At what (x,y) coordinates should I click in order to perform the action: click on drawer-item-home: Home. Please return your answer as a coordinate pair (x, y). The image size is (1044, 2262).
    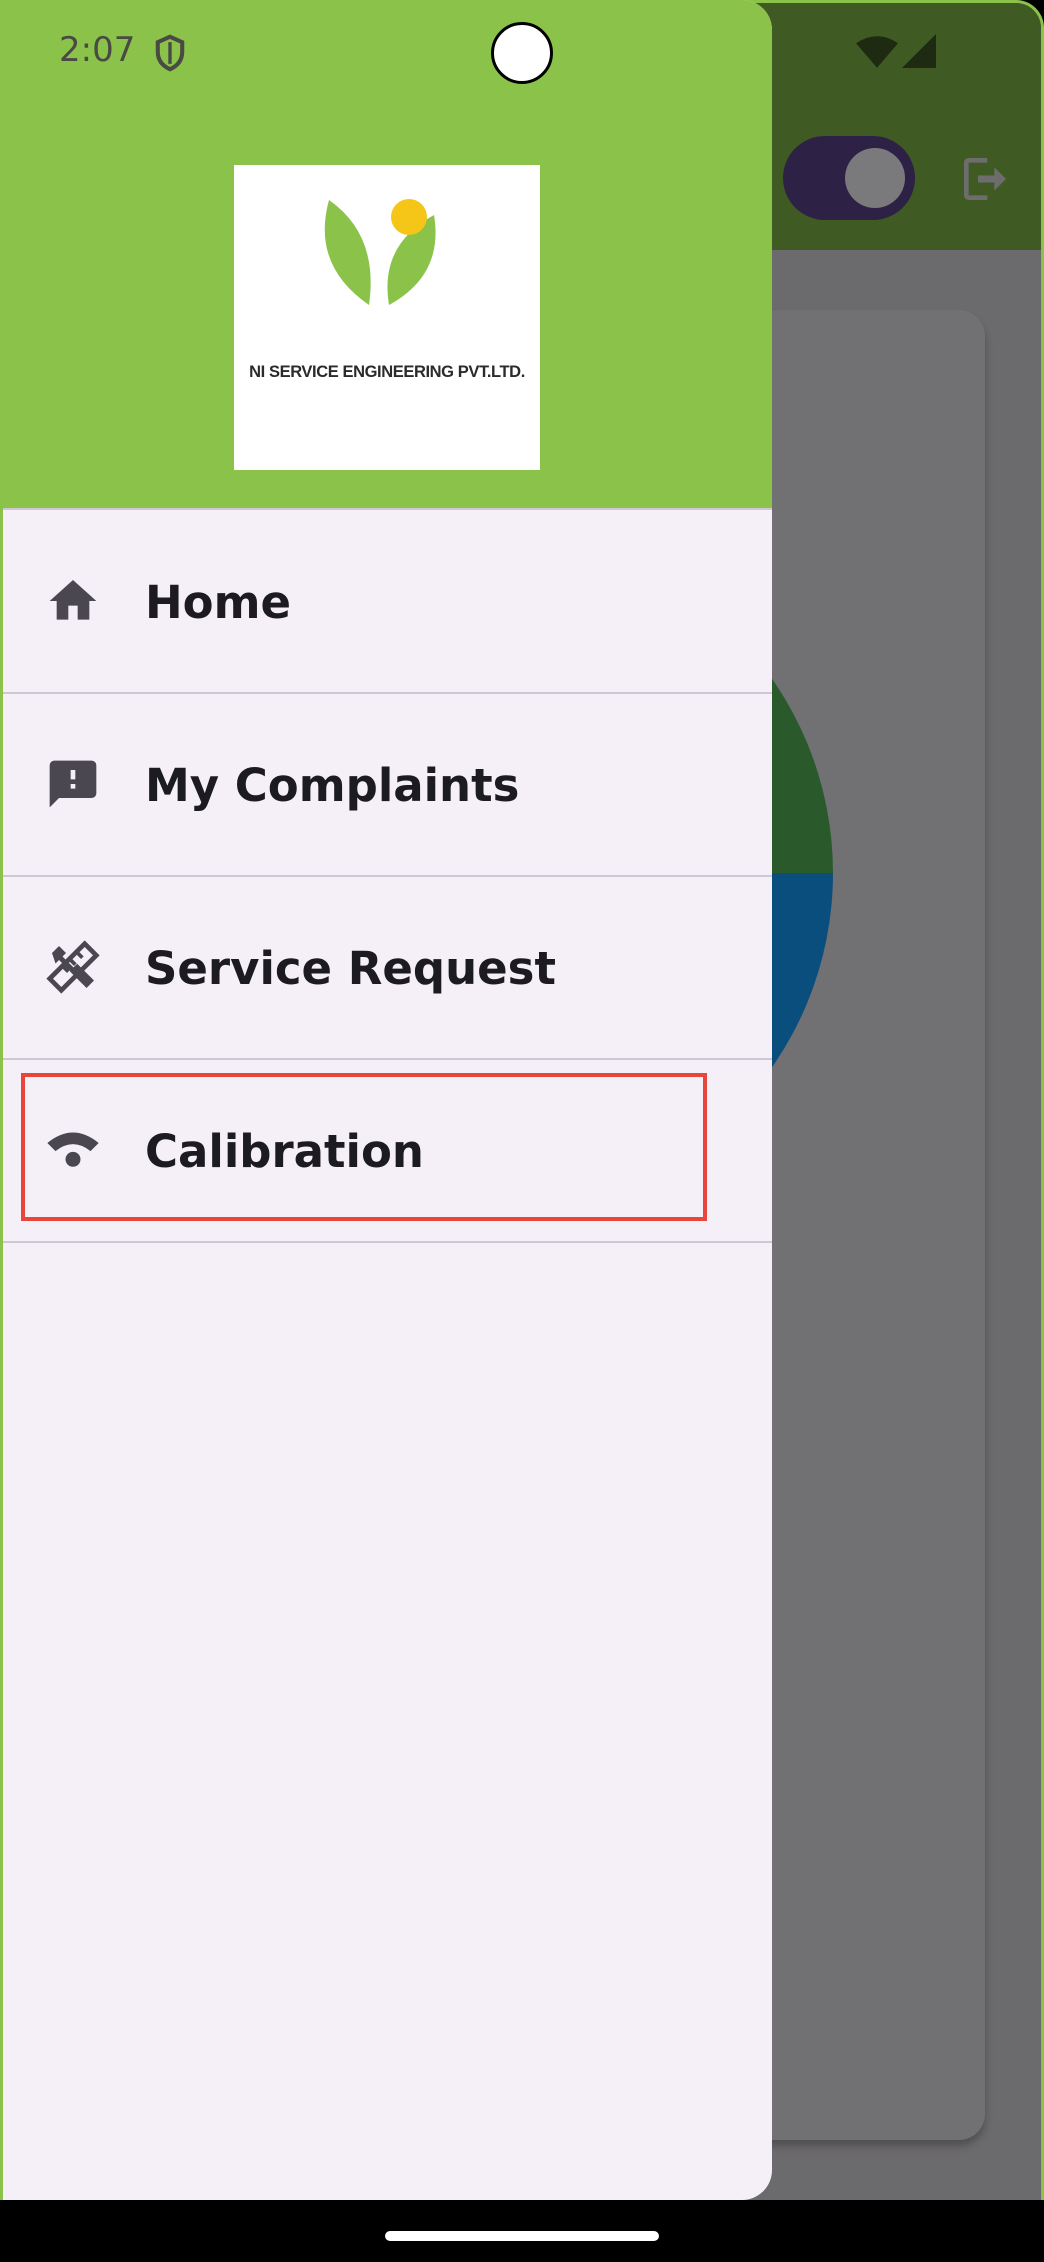
    Looking at the image, I should click on (387, 603).